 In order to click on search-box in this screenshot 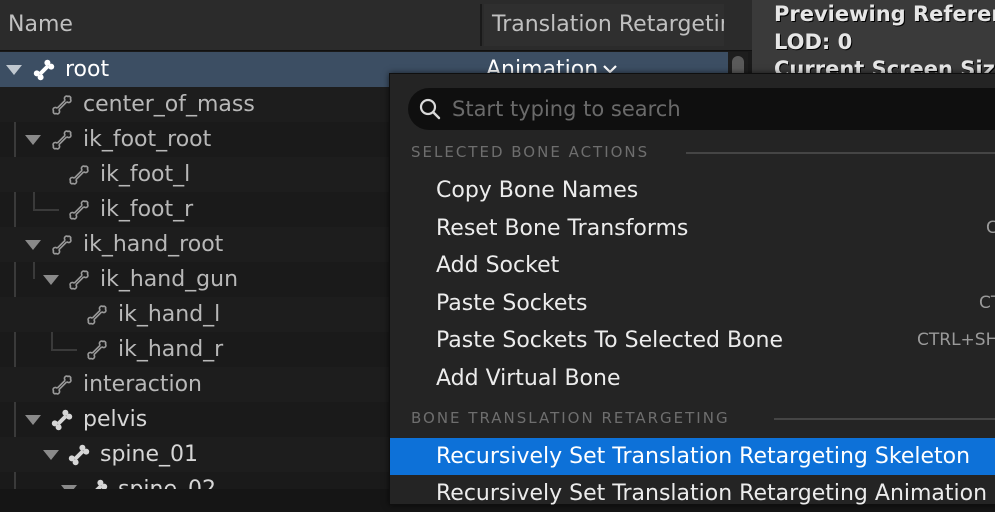, I will do `click(701, 109)`.